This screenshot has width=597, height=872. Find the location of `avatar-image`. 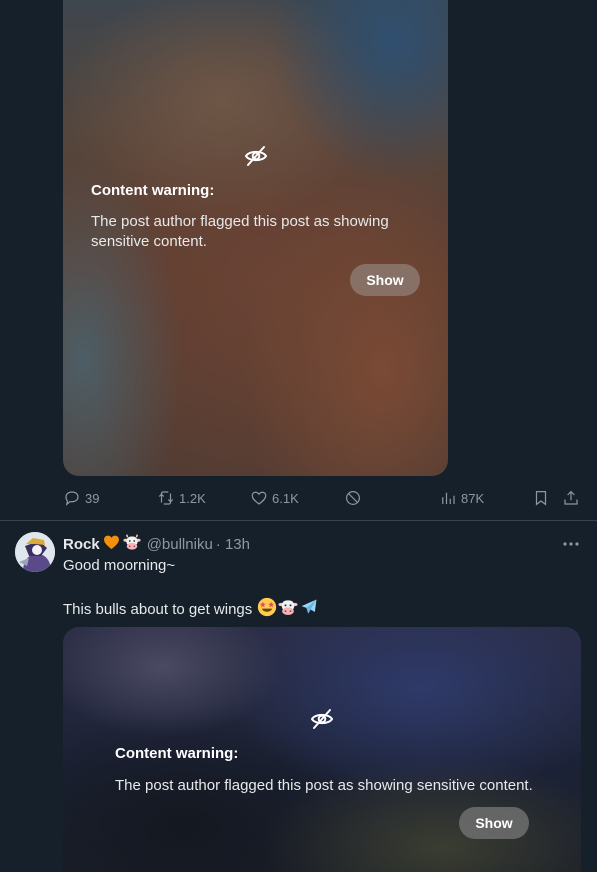

avatar-image is located at coordinates (35, 552).